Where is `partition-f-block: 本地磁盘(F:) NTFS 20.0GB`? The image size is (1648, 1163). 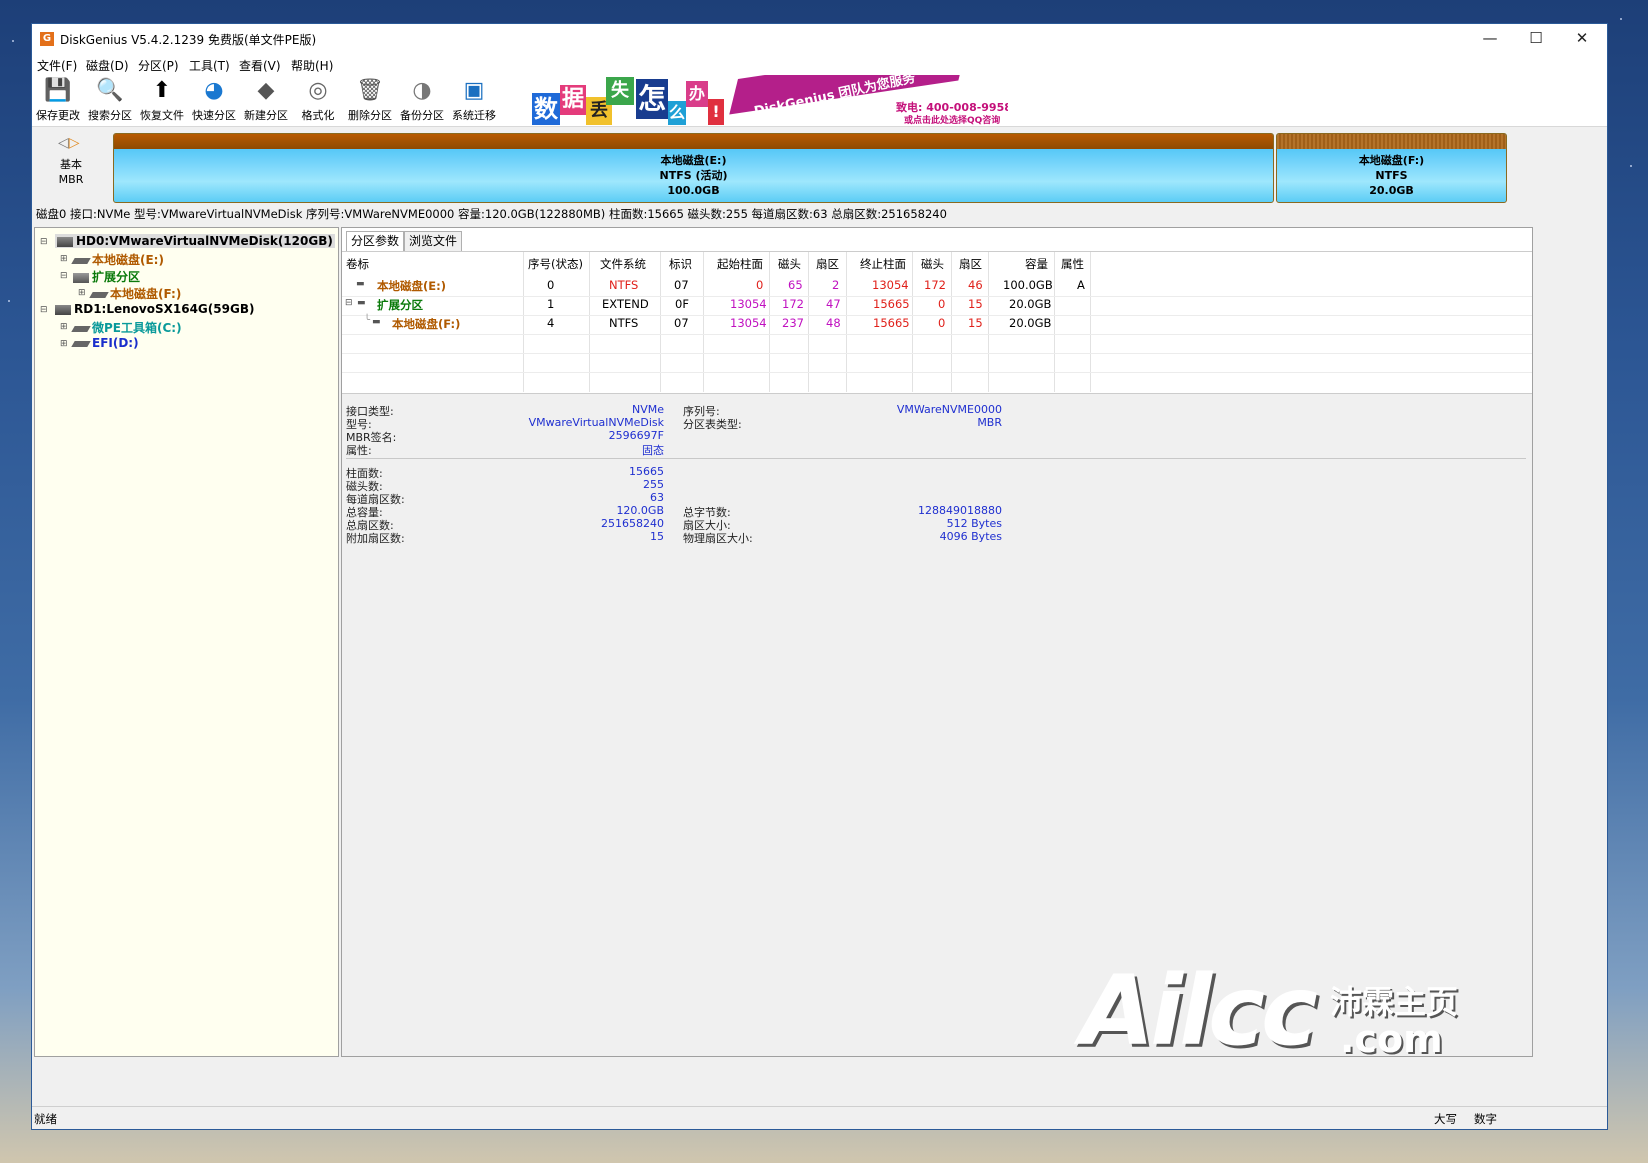
partition-f-block: 本地磁盘(F:) NTFS 20.0GB is located at coordinates (1391, 168).